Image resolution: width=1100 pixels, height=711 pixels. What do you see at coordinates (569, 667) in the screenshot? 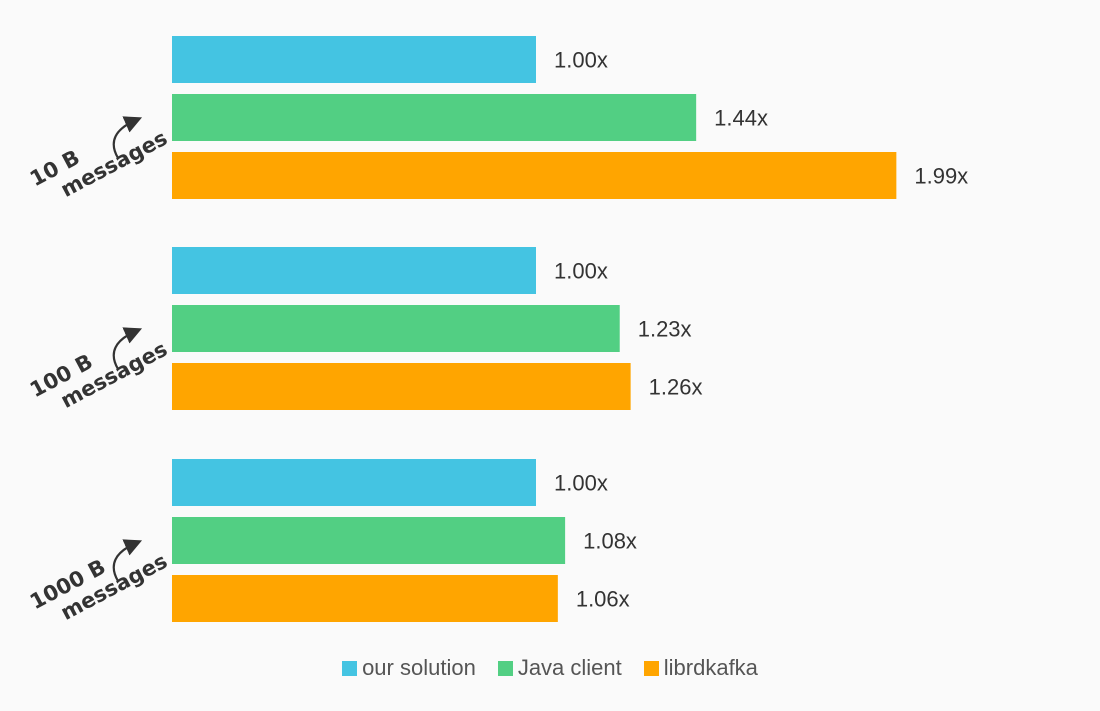
I see `legend-label: Java client` at bounding box center [569, 667].